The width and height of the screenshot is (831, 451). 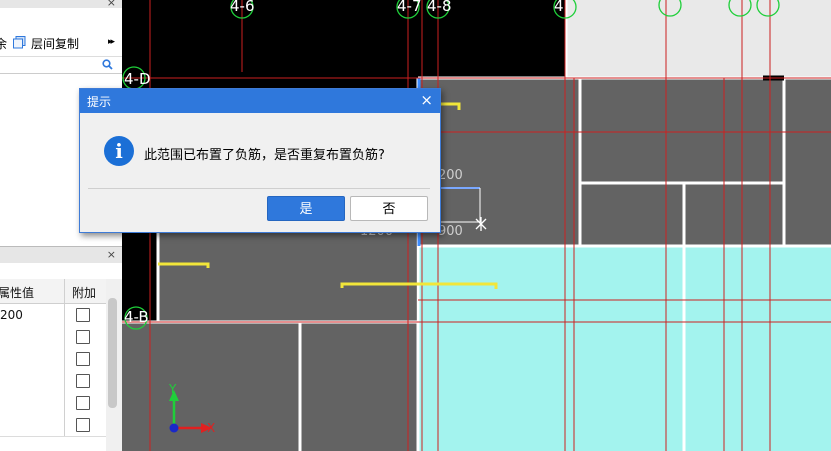 What do you see at coordinates (270, 386) in the screenshot?
I see `slab-lower-left` at bounding box center [270, 386].